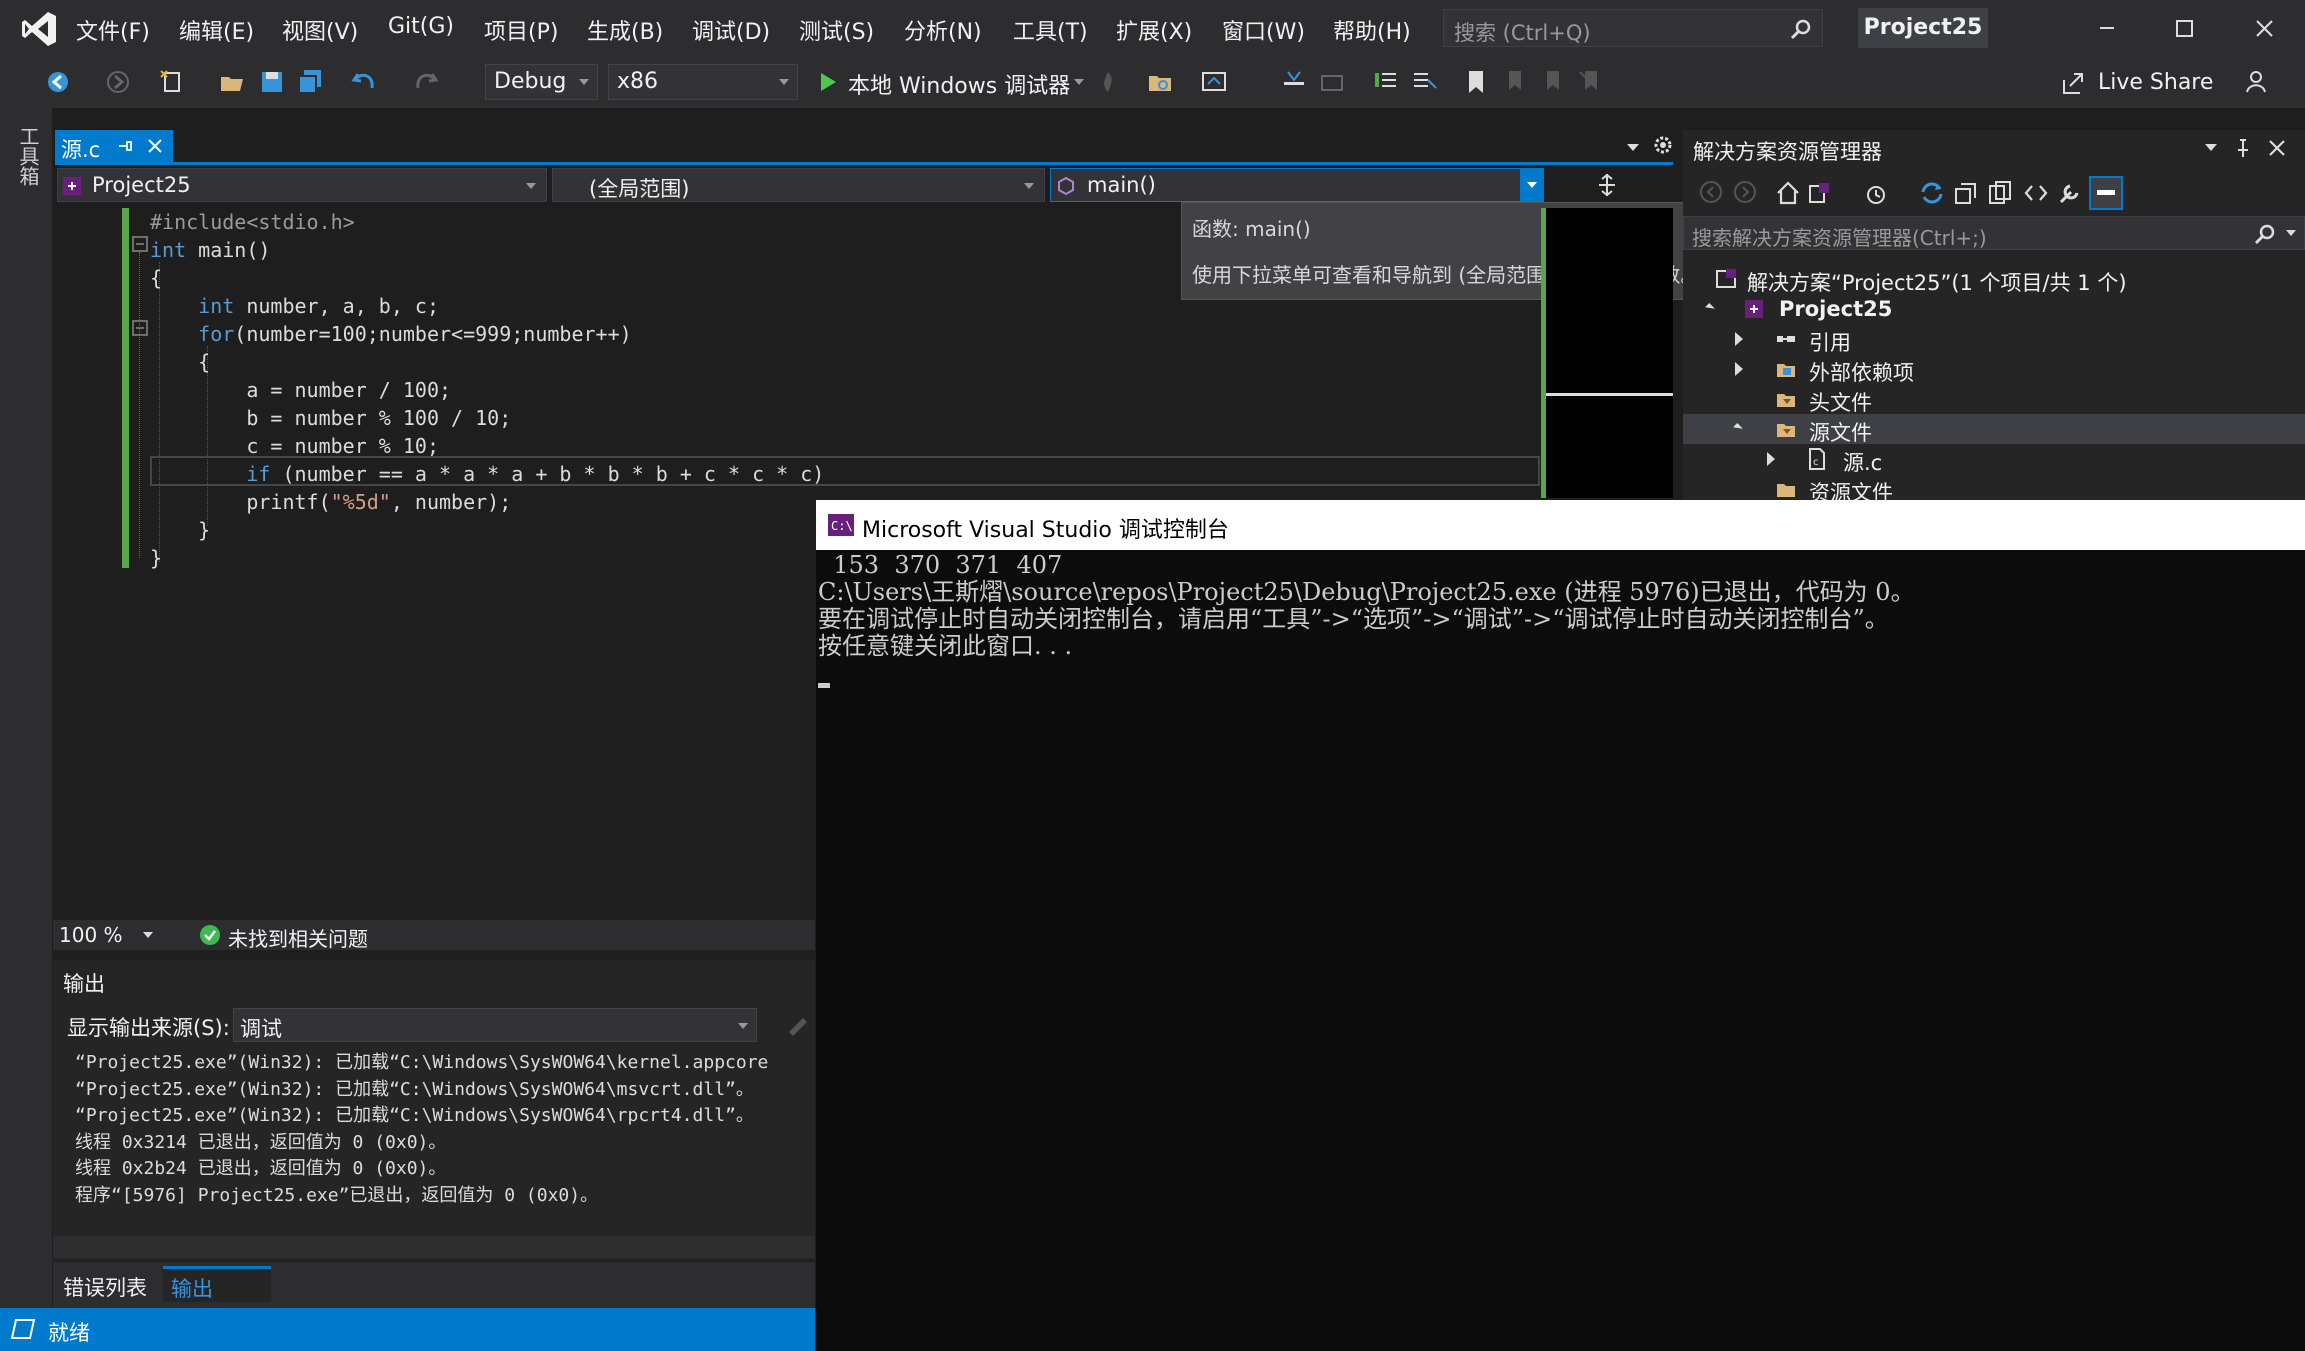 Image resolution: width=2305 pixels, height=1351 pixels. I want to click on clear-bookmarks-icon, so click(1590, 82).